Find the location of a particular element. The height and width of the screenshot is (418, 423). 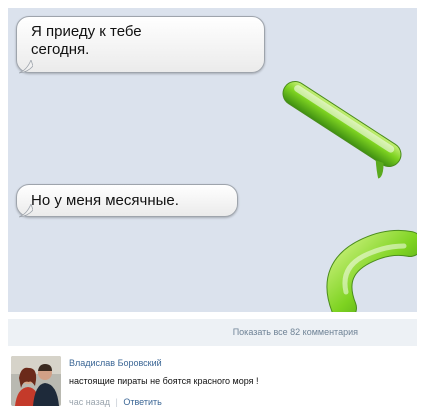

reply-link: Ответить is located at coordinates (142, 402).